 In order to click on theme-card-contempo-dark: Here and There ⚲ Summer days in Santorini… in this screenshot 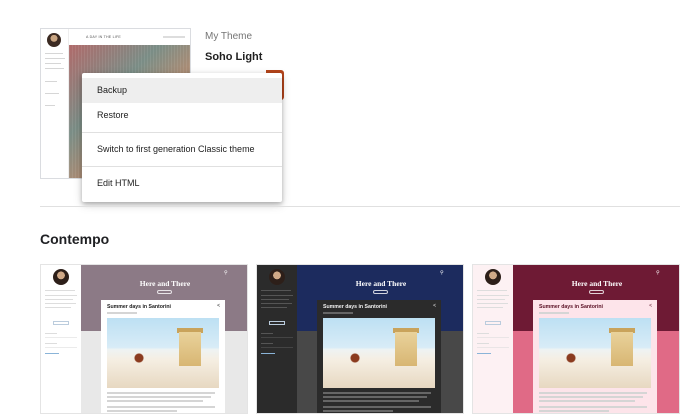, I will do `click(360, 339)`.